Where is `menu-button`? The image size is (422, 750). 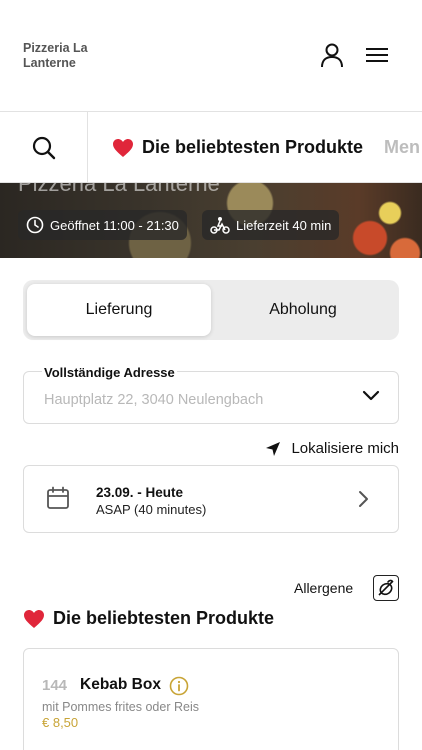
menu-button is located at coordinates (377, 55).